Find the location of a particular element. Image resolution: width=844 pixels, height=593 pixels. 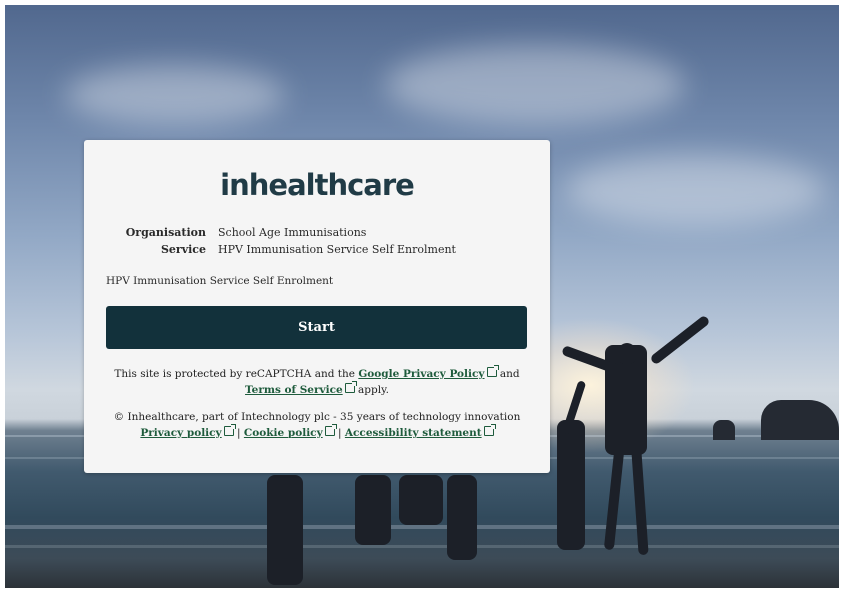

cookie-policy-link: Cookie policy is located at coordinates (290, 431).